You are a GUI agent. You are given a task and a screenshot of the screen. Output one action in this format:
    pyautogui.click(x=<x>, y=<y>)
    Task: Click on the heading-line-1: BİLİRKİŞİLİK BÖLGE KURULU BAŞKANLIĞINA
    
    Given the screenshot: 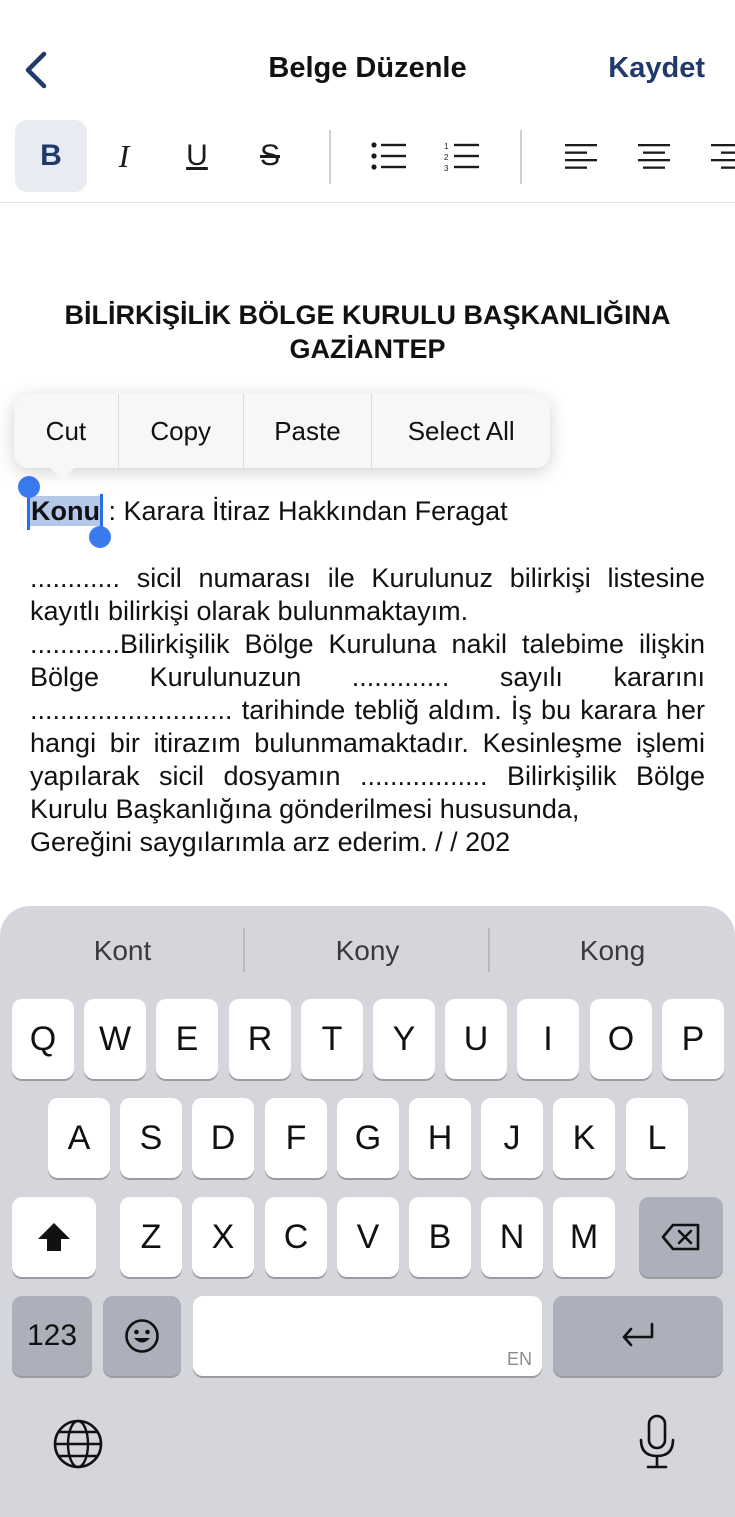 What is the action you would take?
    pyautogui.click(x=367, y=315)
    